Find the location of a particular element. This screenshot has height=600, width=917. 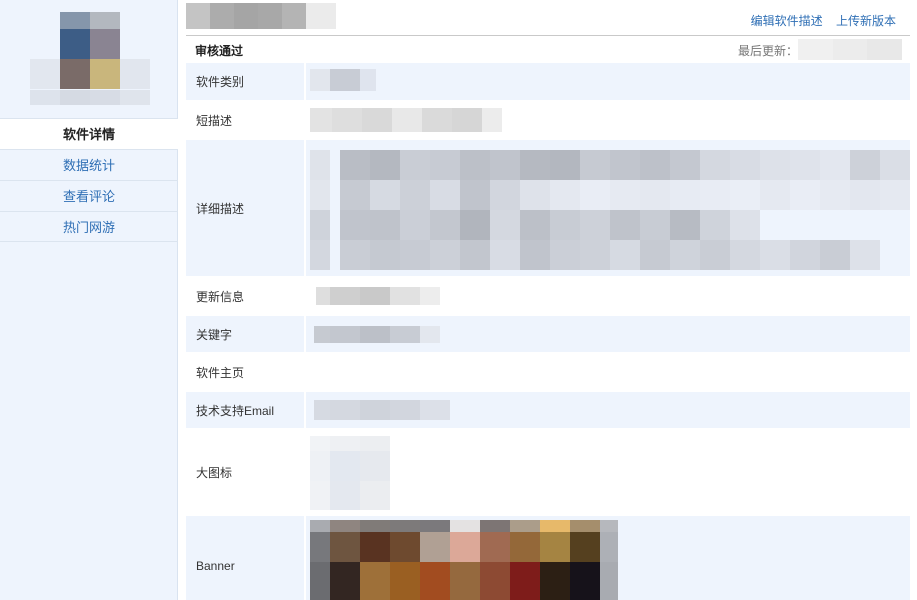

last-updated-value-blurred is located at coordinates (850, 49).